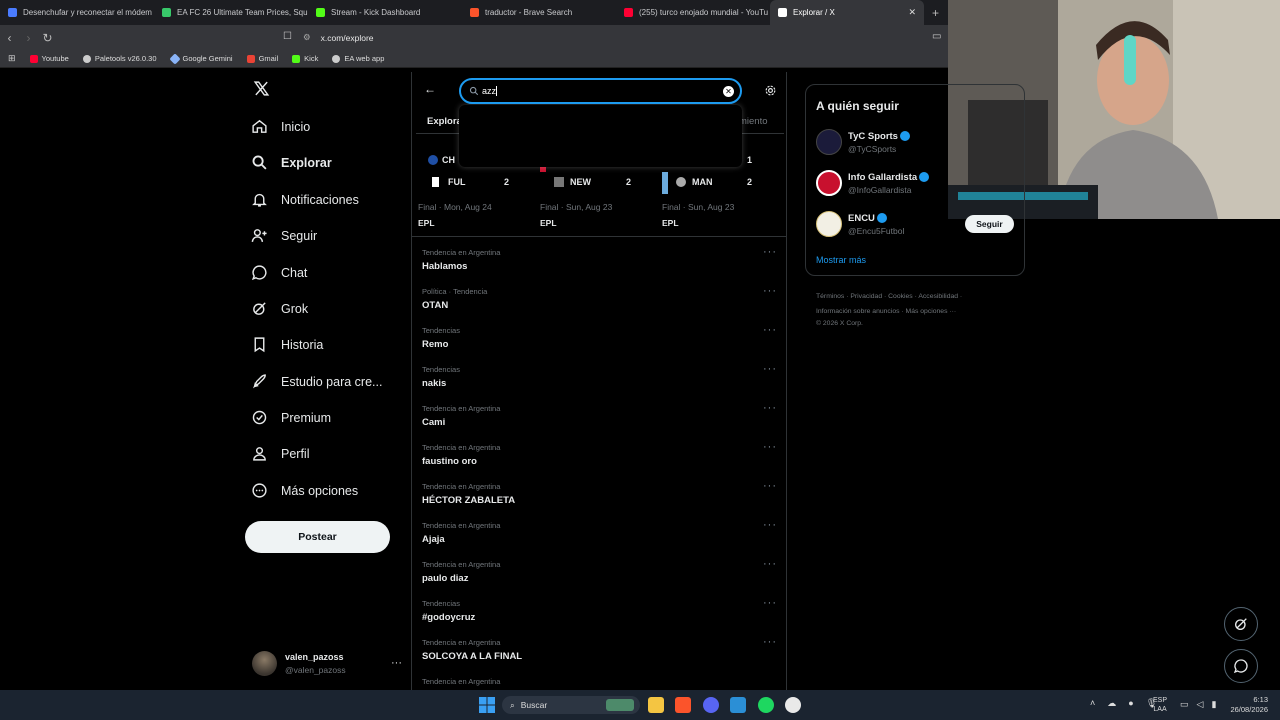 The width and height of the screenshot is (1280, 720). What do you see at coordinates (287, 36) in the screenshot?
I see `bookmark-page-icon: ☐` at bounding box center [287, 36].